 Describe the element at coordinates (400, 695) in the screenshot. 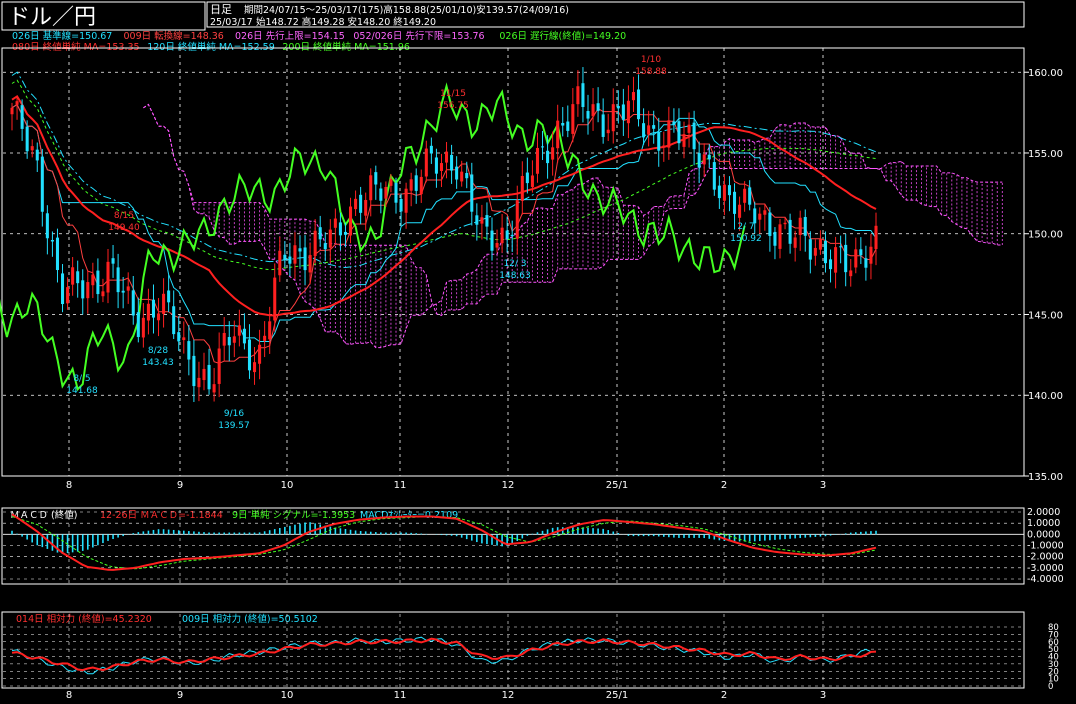

I see `x-tick-label: 11` at that location.